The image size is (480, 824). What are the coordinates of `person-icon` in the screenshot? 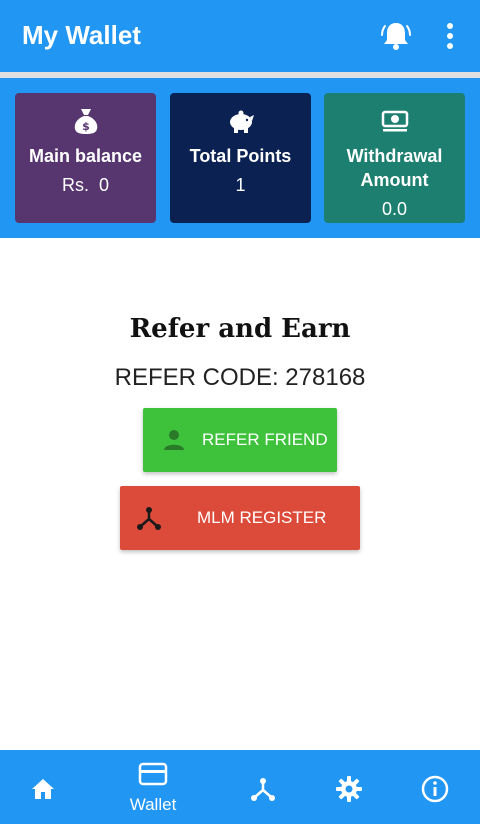 It's located at (174, 440).